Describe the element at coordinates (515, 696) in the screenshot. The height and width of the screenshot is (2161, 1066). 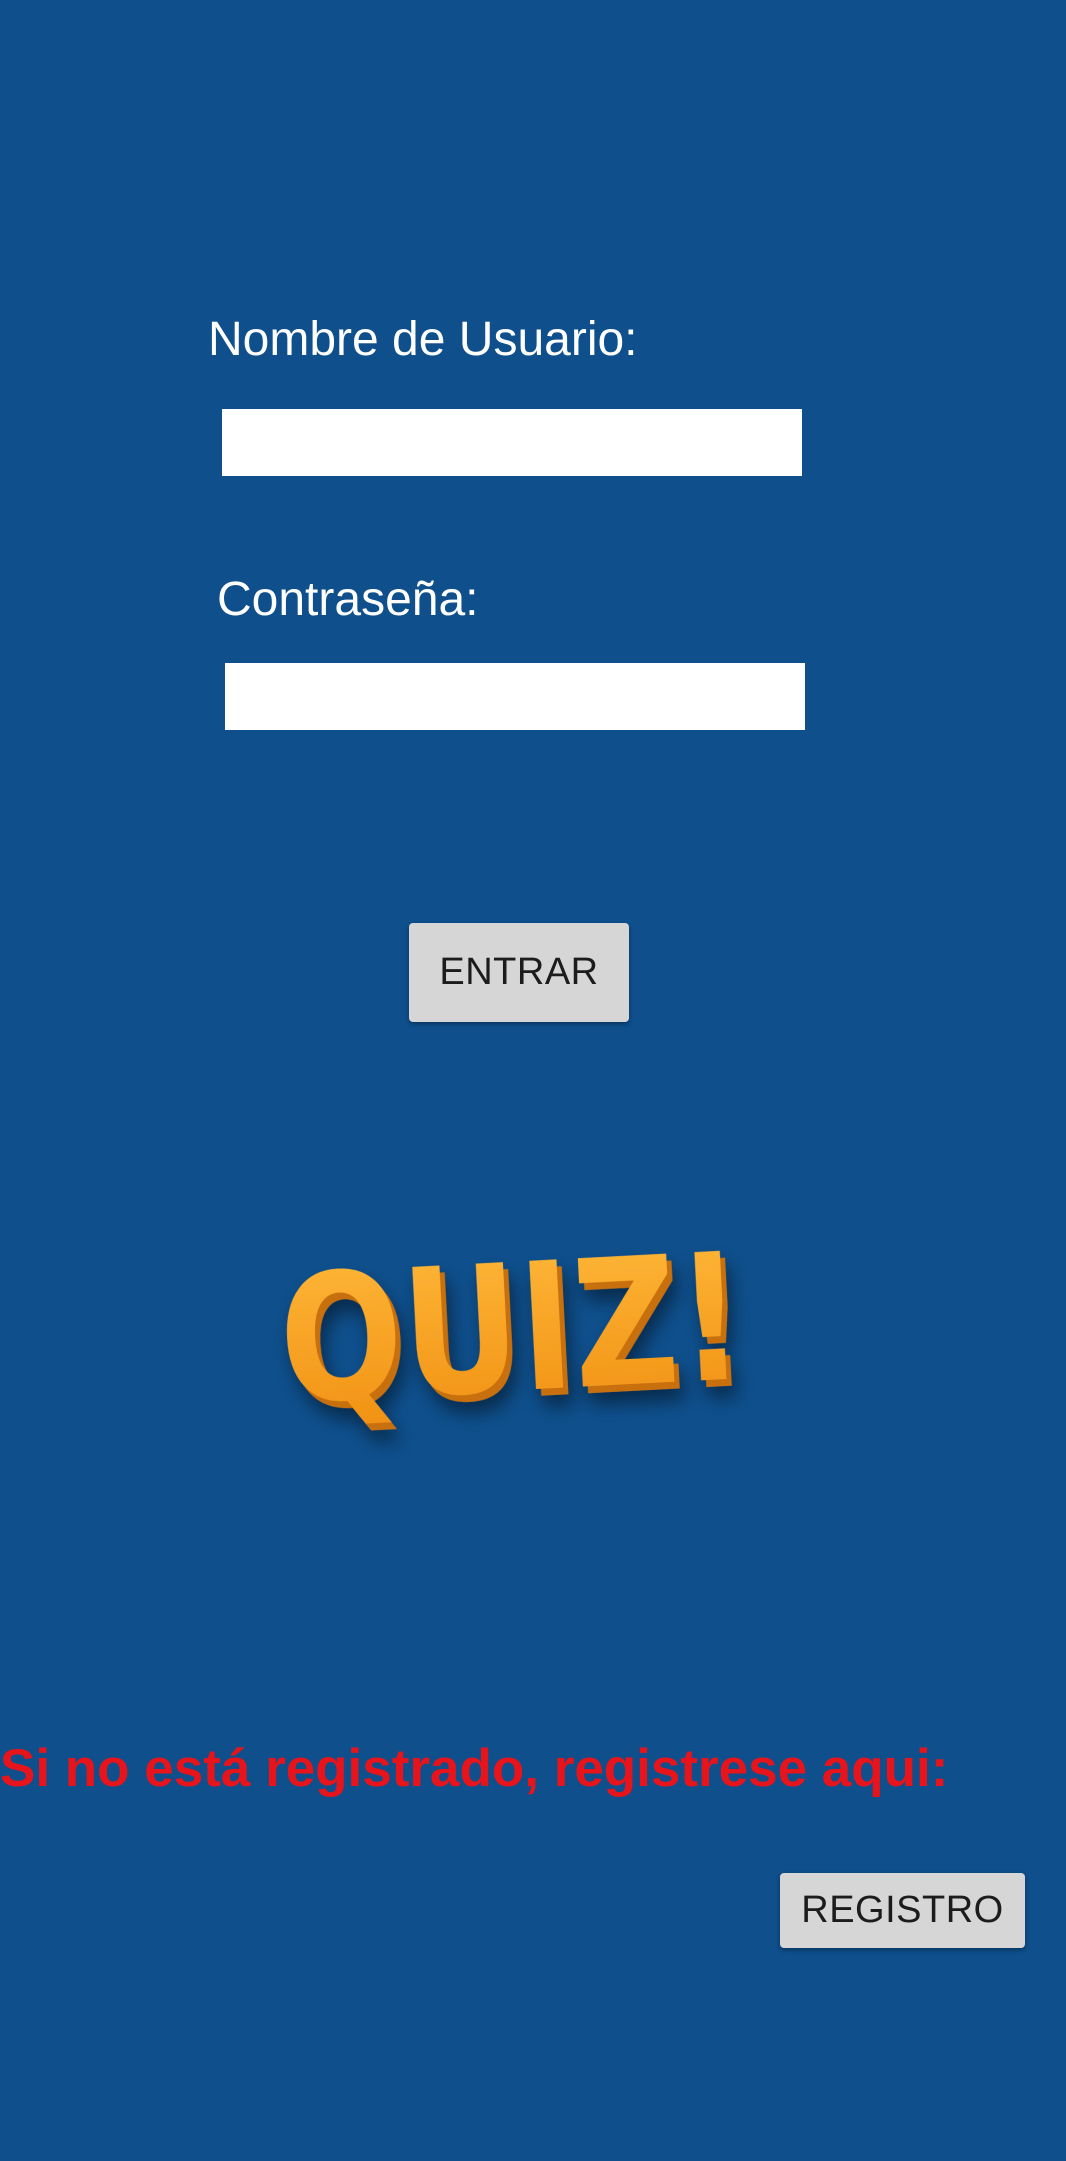
I see `password-input` at that location.